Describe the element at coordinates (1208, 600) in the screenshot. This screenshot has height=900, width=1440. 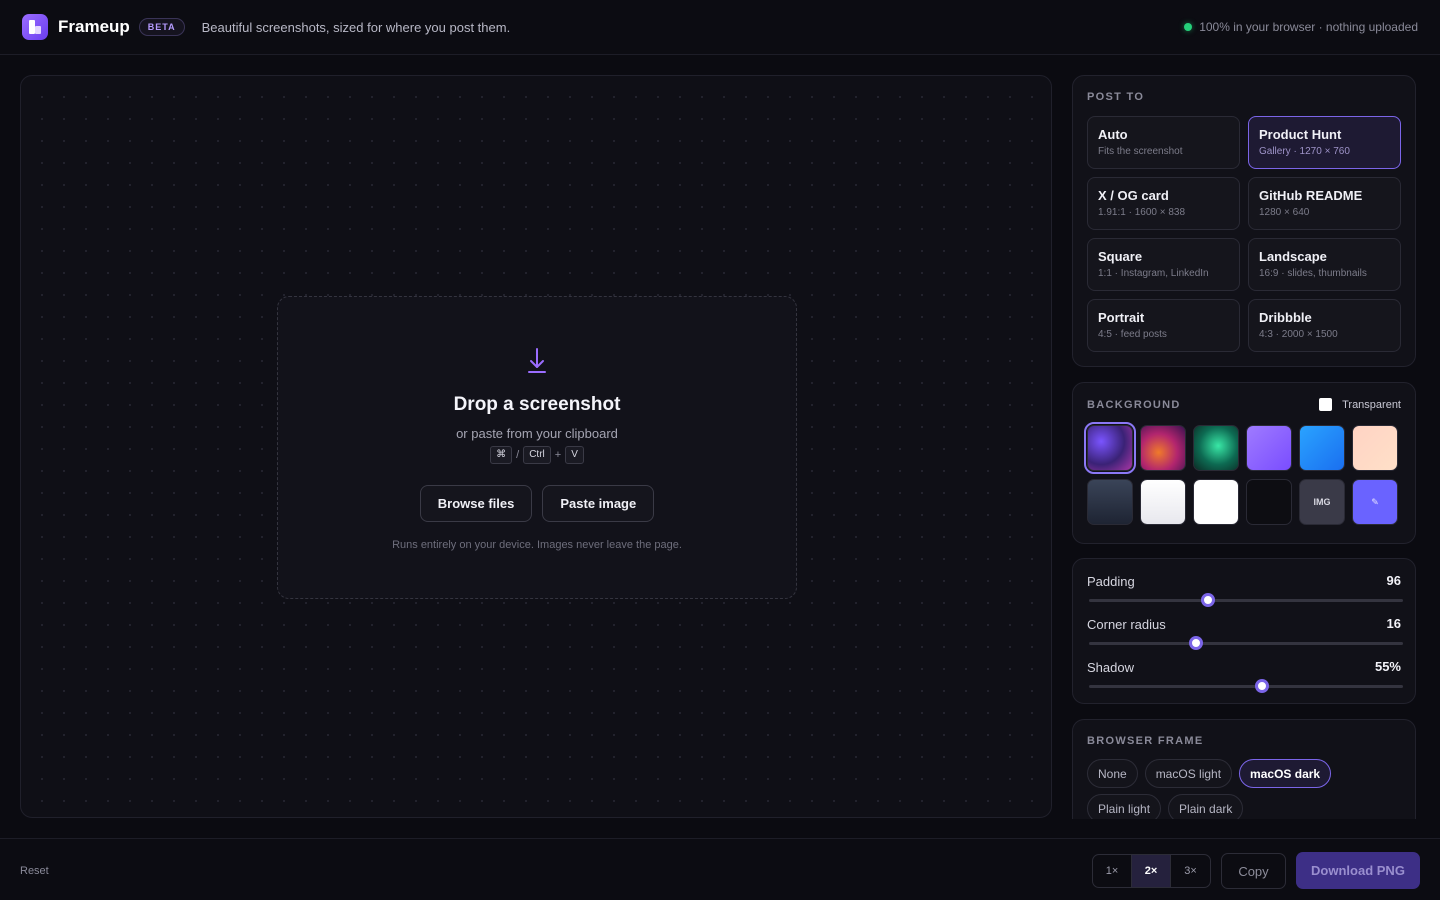
I see `padding-slider-thumb` at that location.